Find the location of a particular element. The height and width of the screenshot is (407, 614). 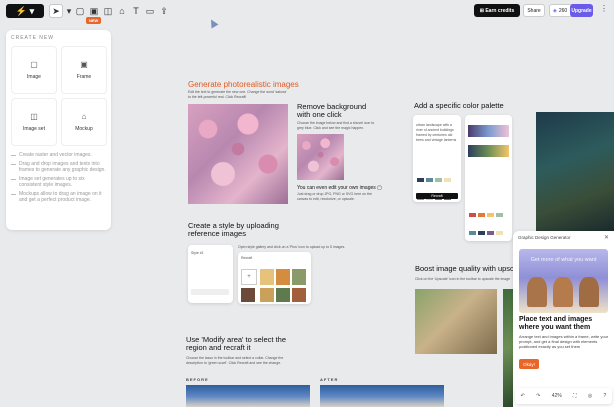

text-tool-button: T is located at coordinates (136, 11).